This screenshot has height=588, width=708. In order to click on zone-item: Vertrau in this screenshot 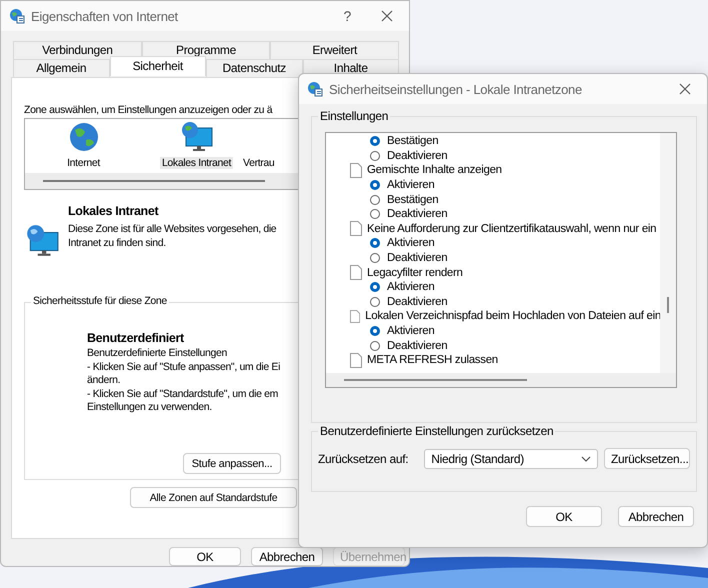, I will do `click(258, 163)`.